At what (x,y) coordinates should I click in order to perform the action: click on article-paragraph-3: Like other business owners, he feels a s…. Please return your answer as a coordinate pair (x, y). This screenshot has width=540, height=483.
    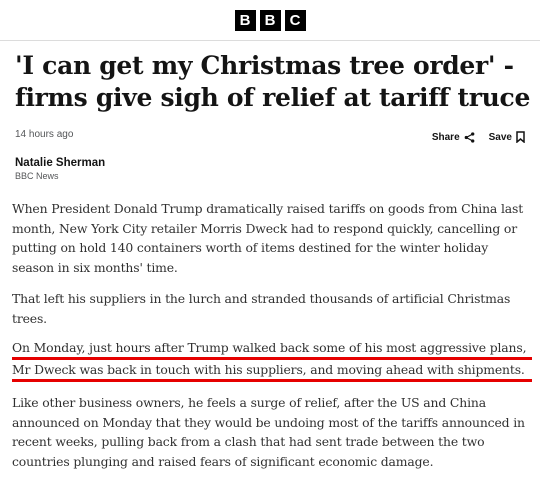
    Looking at the image, I should click on (268, 432).